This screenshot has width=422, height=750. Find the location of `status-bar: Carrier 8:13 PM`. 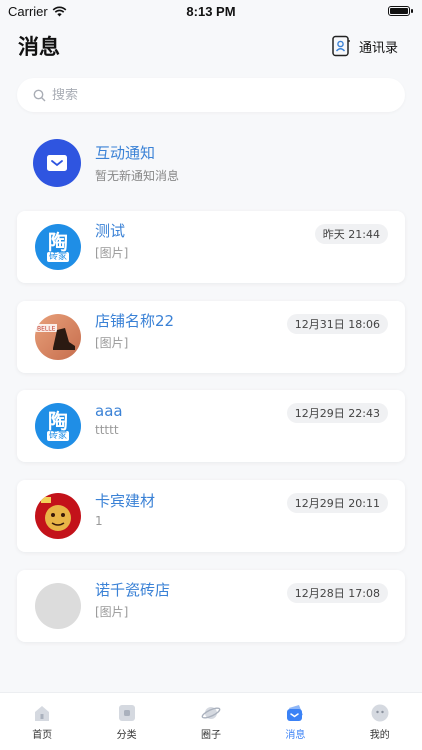

status-bar: Carrier 8:13 PM is located at coordinates (211, 11).